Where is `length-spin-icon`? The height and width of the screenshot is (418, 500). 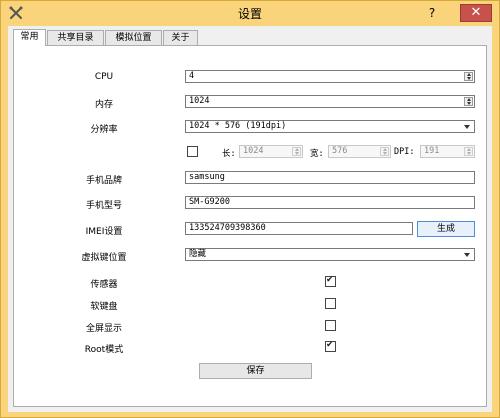 length-spin-icon is located at coordinates (296, 151).